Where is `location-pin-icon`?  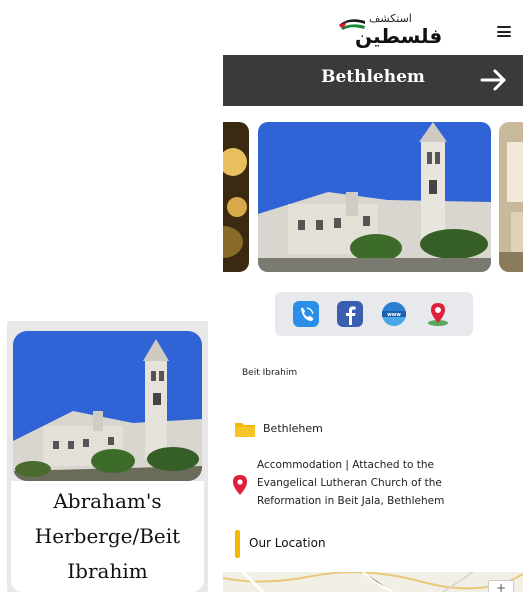
location-pin-icon is located at coordinates (240, 485).